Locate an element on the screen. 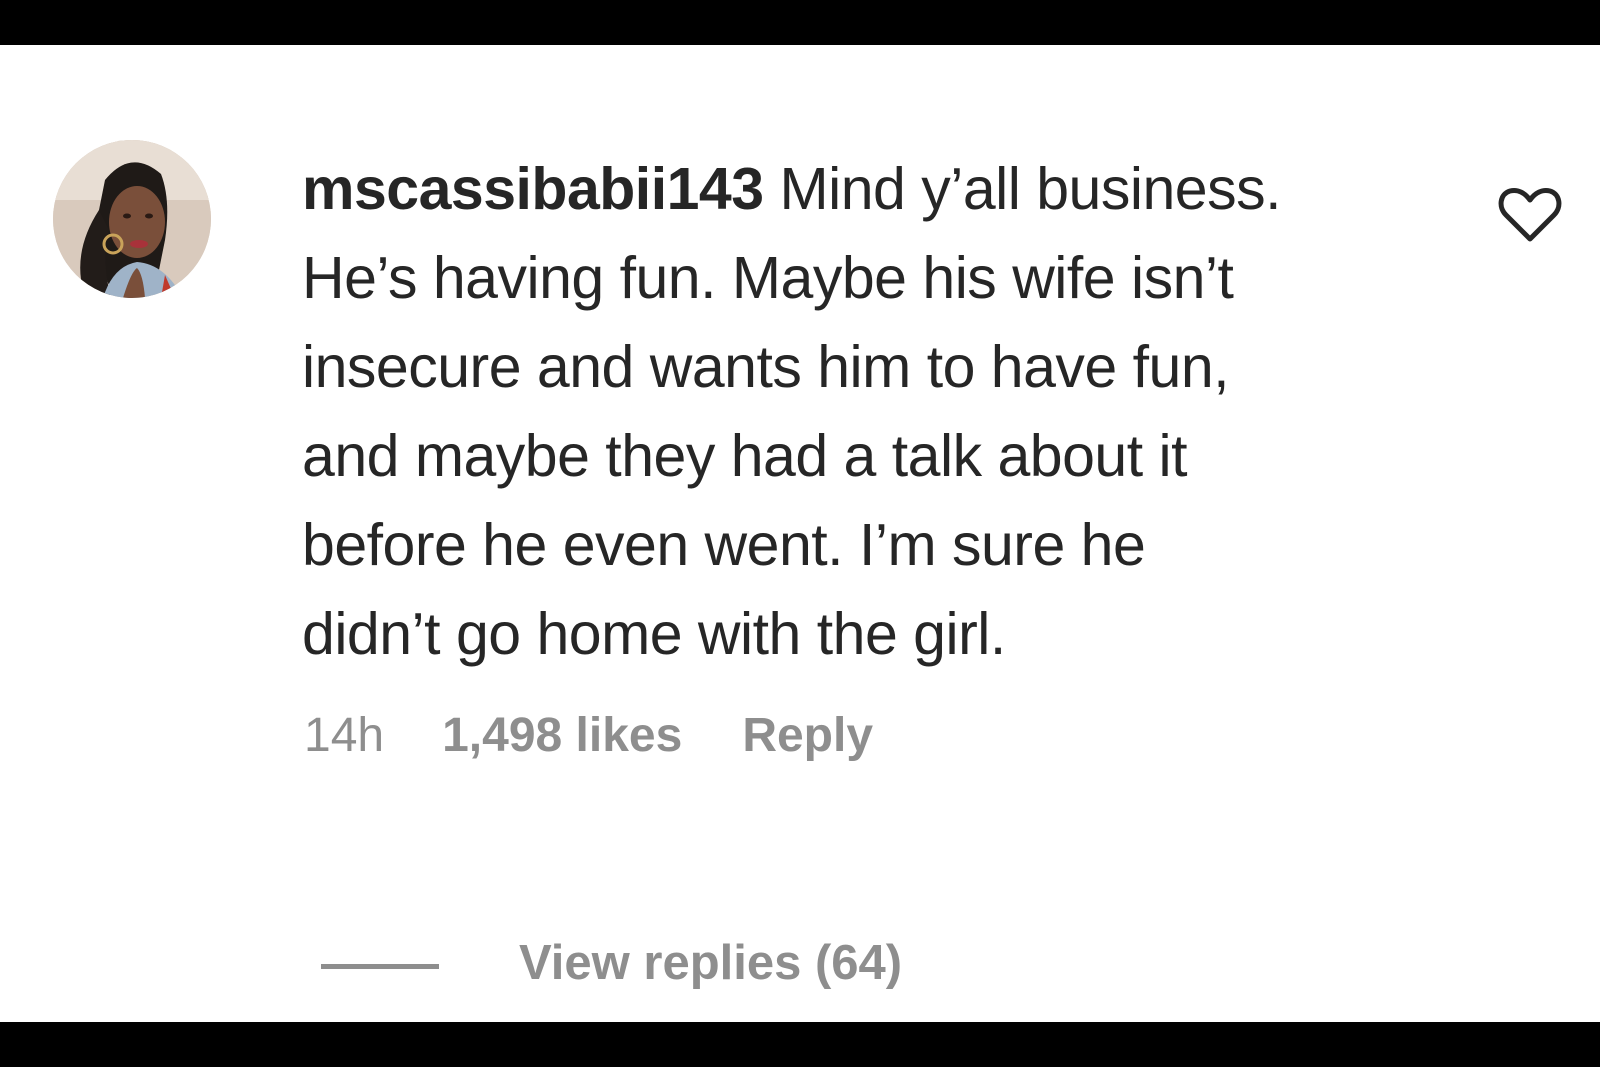  avatar-photo is located at coordinates (132, 219).